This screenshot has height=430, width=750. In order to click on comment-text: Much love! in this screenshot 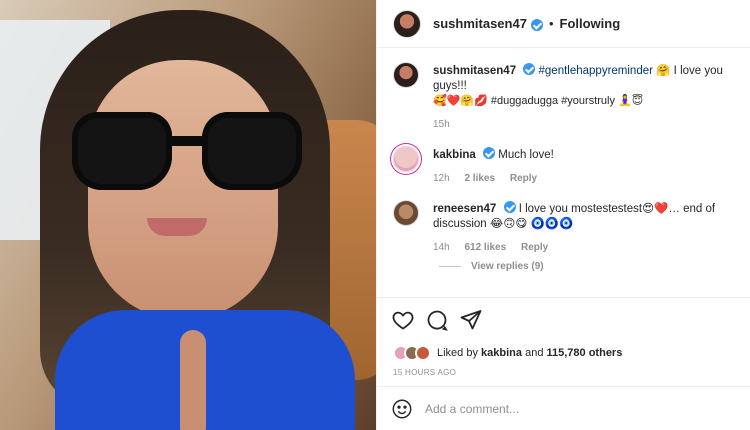, I will do `click(526, 155)`.